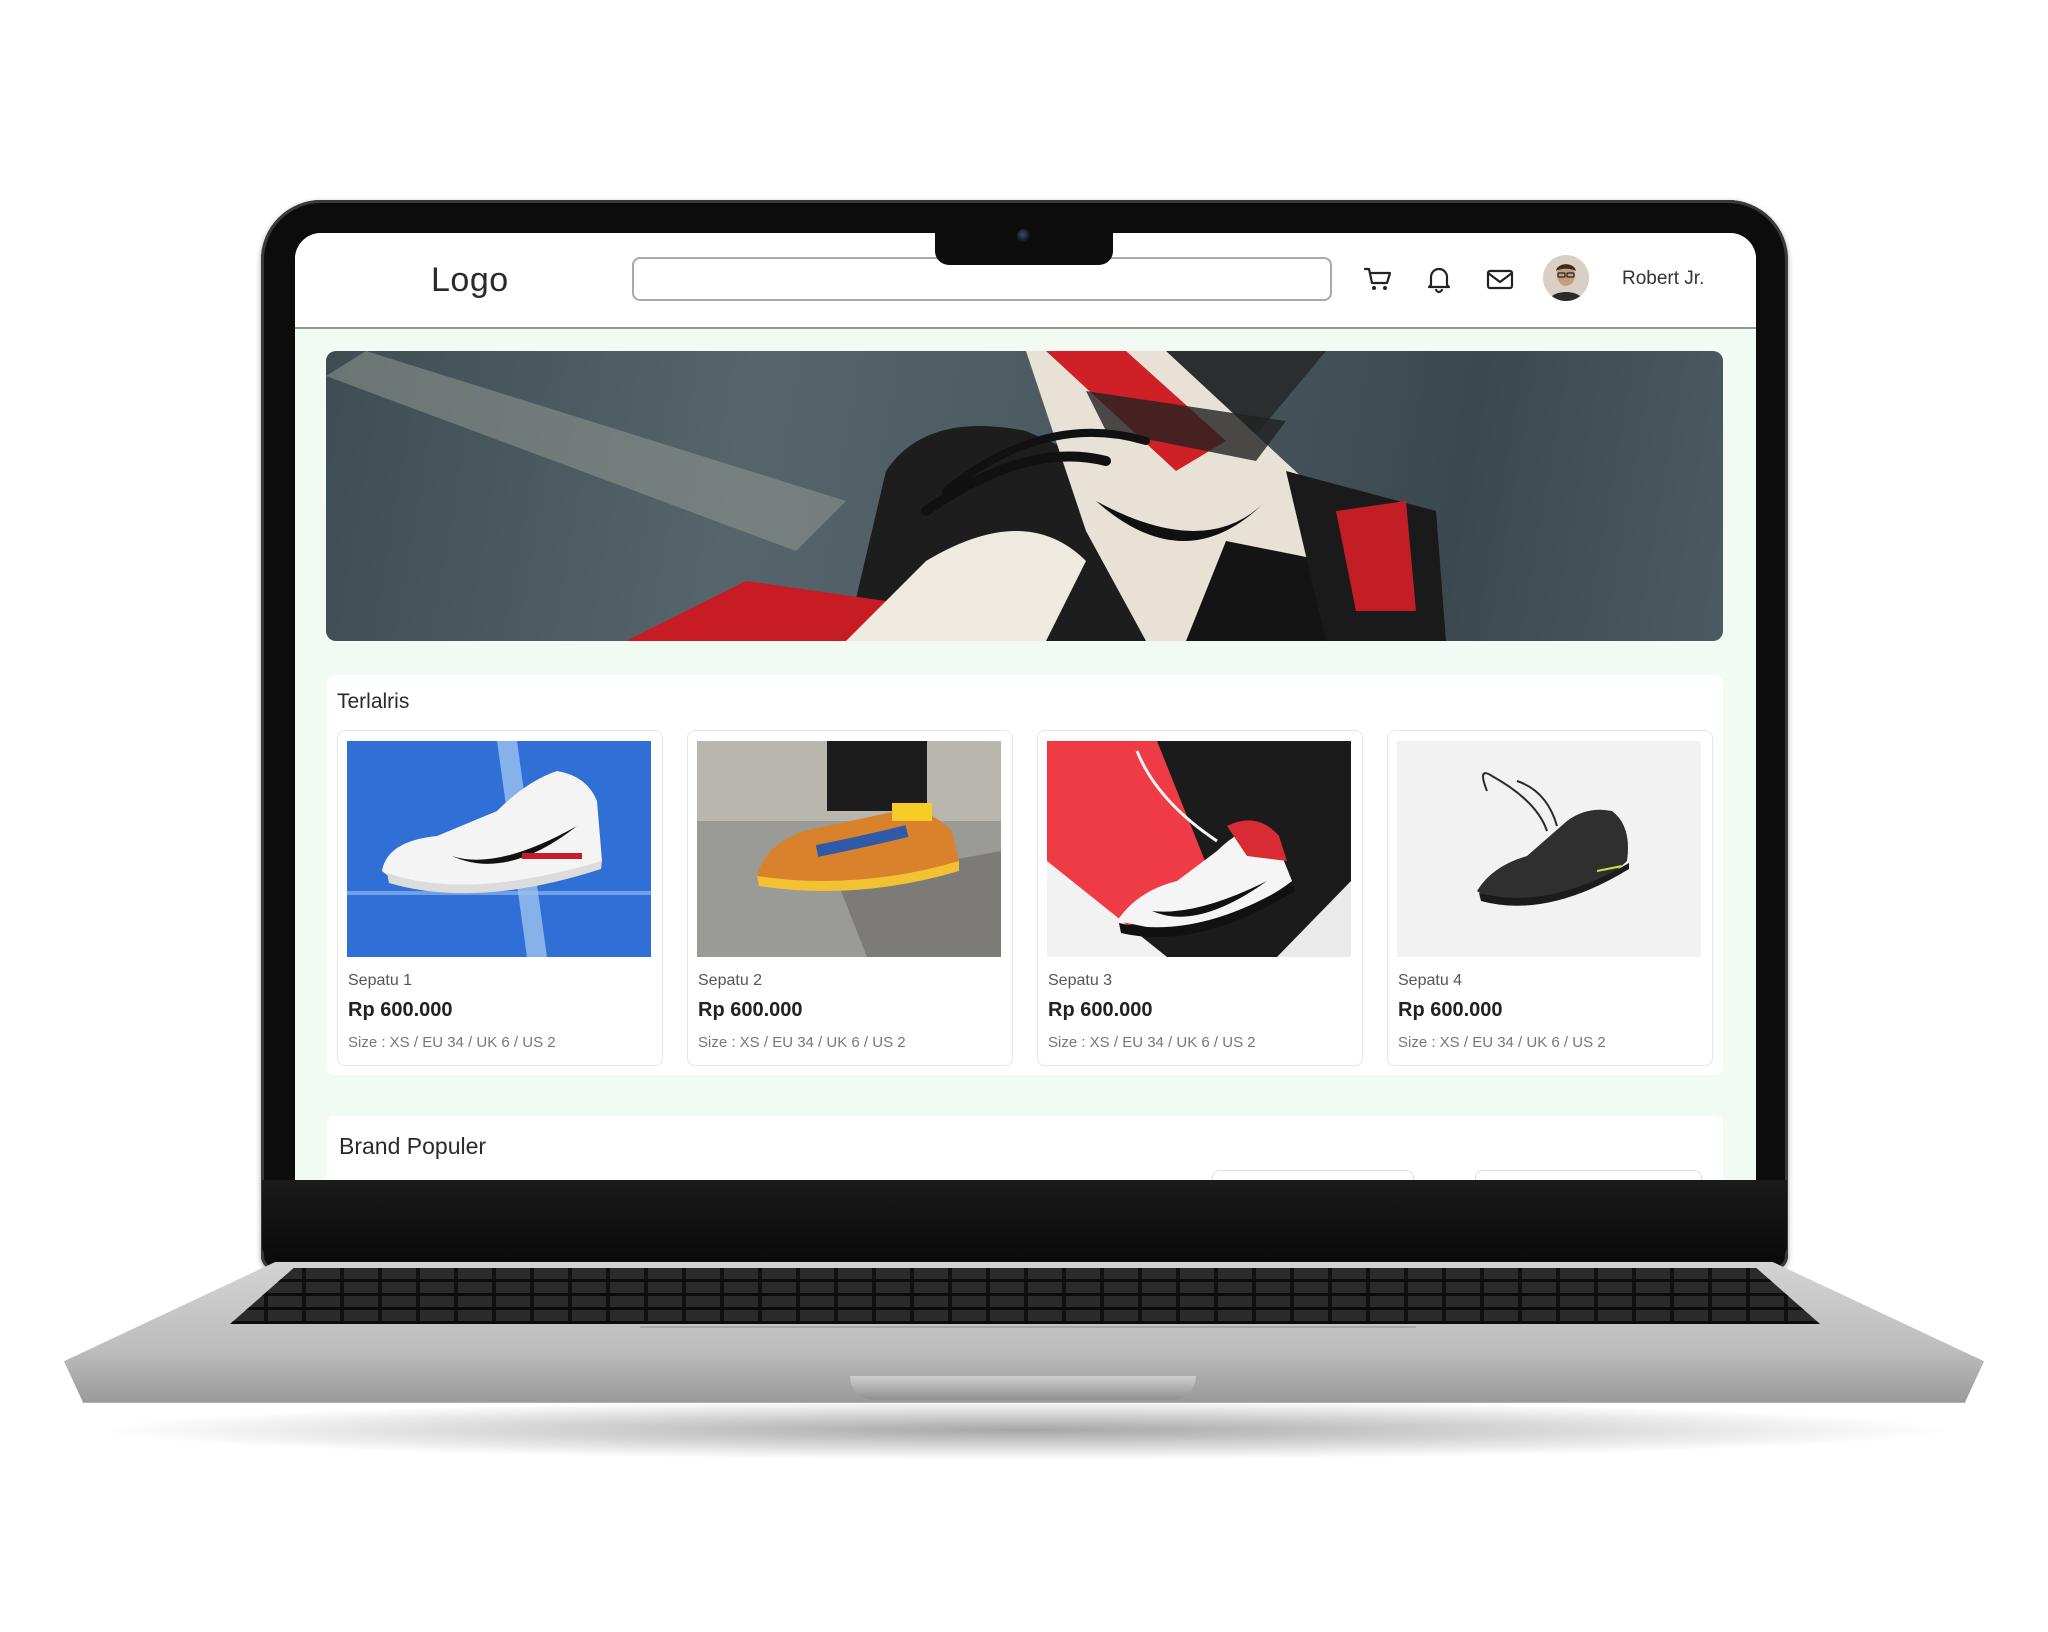 Image resolution: width=2048 pixels, height=1632 pixels. What do you see at coordinates (470, 280) in the screenshot?
I see `site-logo: Logo` at bounding box center [470, 280].